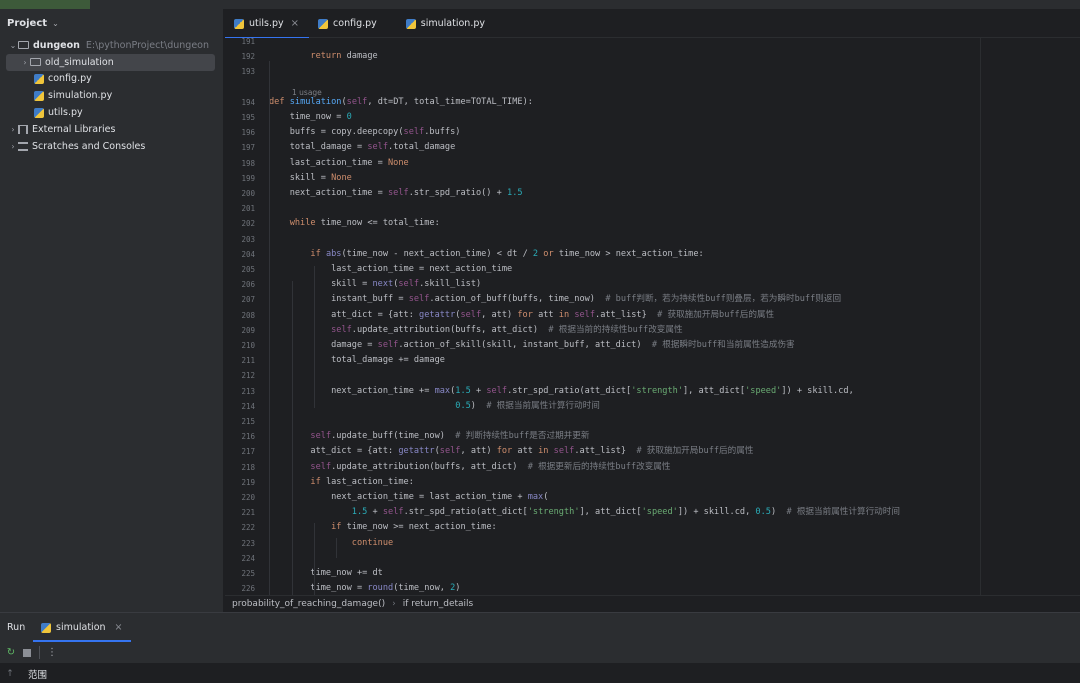 The image size is (1080, 683). I want to click on tree-item-label: External Libraries, so click(74, 129).